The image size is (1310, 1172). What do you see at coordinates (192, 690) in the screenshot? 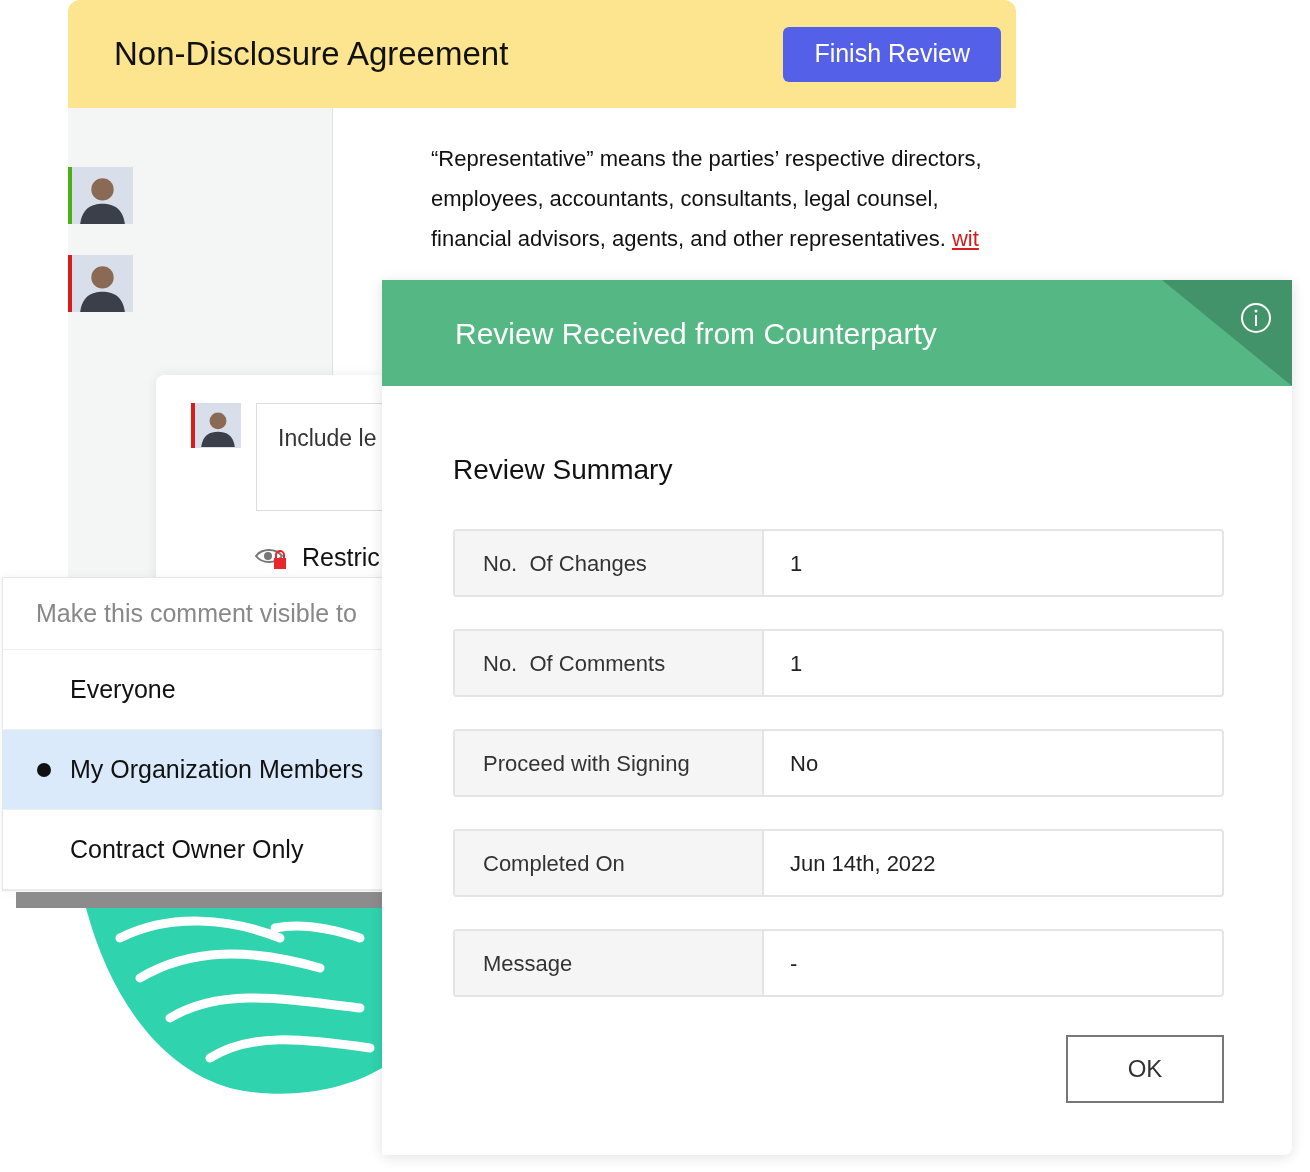
I see `menu-option: Everyone` at bounding box center [192, 690].